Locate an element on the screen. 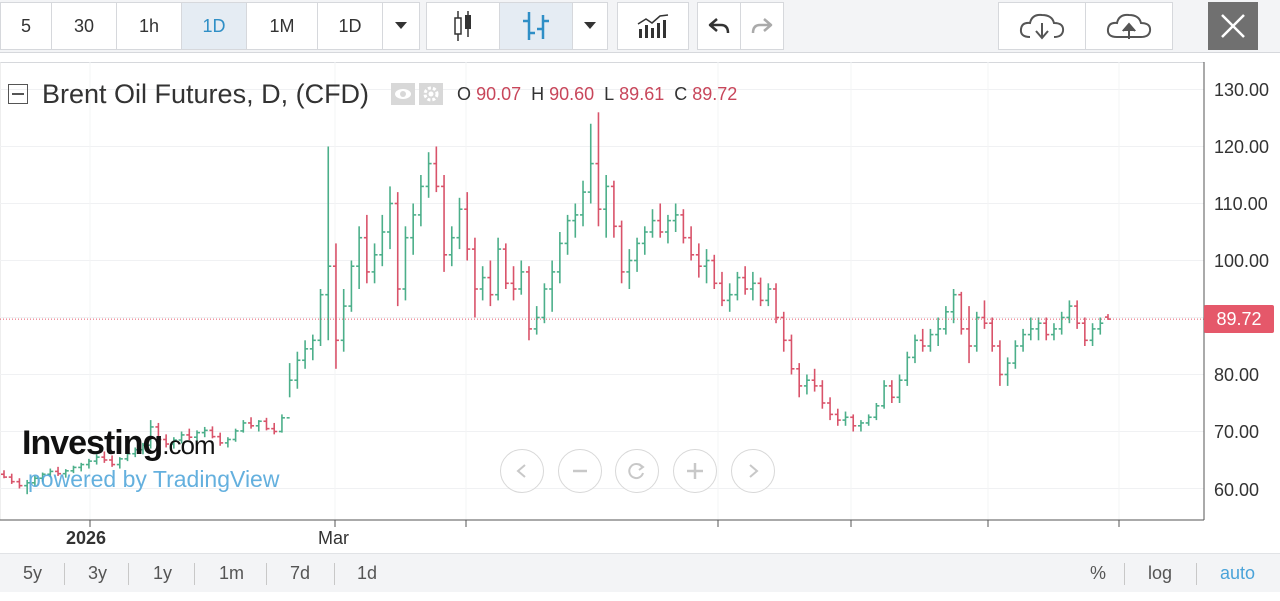 This screenshot has height=601, width=1280. powered-by-tradingview: powered by TradingView is located at coordinates (153, 479).